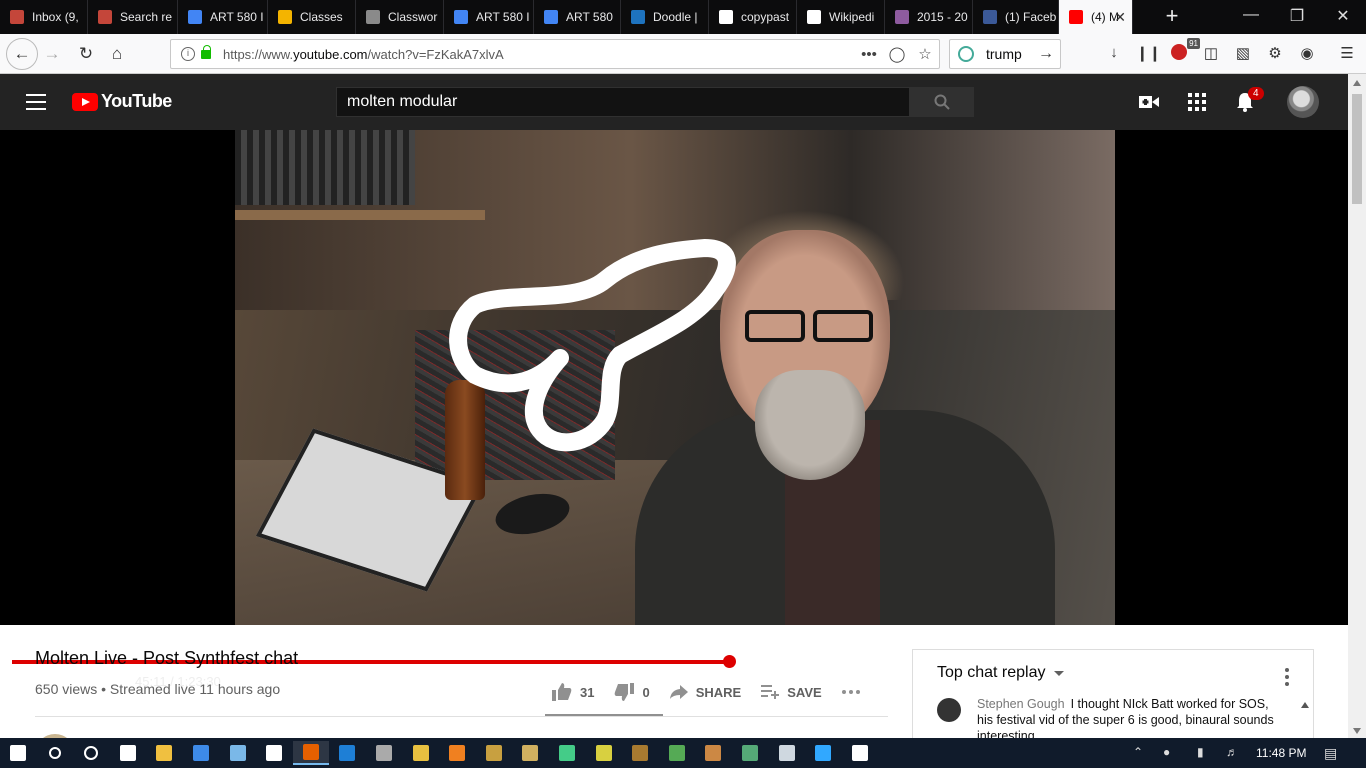  I want to click on youtube-search-input: molten modular, so click(623, 102).